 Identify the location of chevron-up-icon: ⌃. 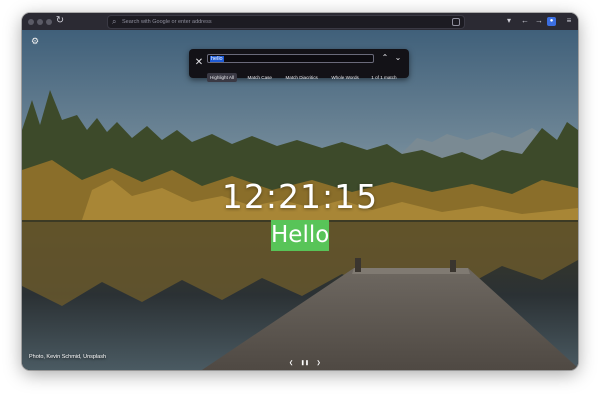
(385, 58).